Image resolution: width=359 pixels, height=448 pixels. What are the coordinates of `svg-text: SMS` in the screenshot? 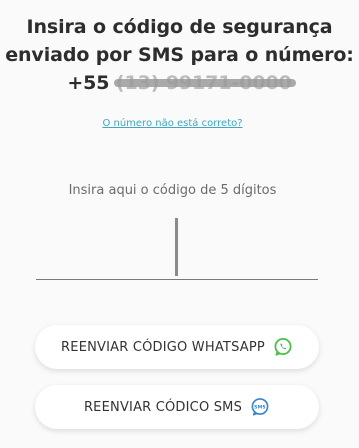 It's located at (260, 407).